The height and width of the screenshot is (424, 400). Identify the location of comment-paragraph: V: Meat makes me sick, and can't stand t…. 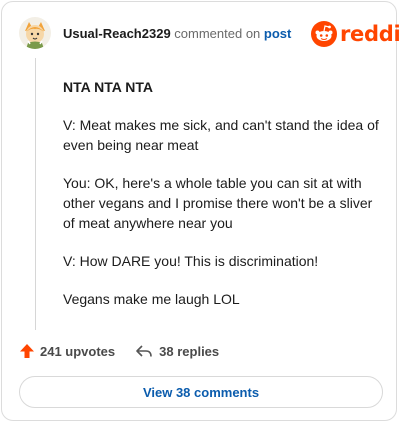
(221, 135).